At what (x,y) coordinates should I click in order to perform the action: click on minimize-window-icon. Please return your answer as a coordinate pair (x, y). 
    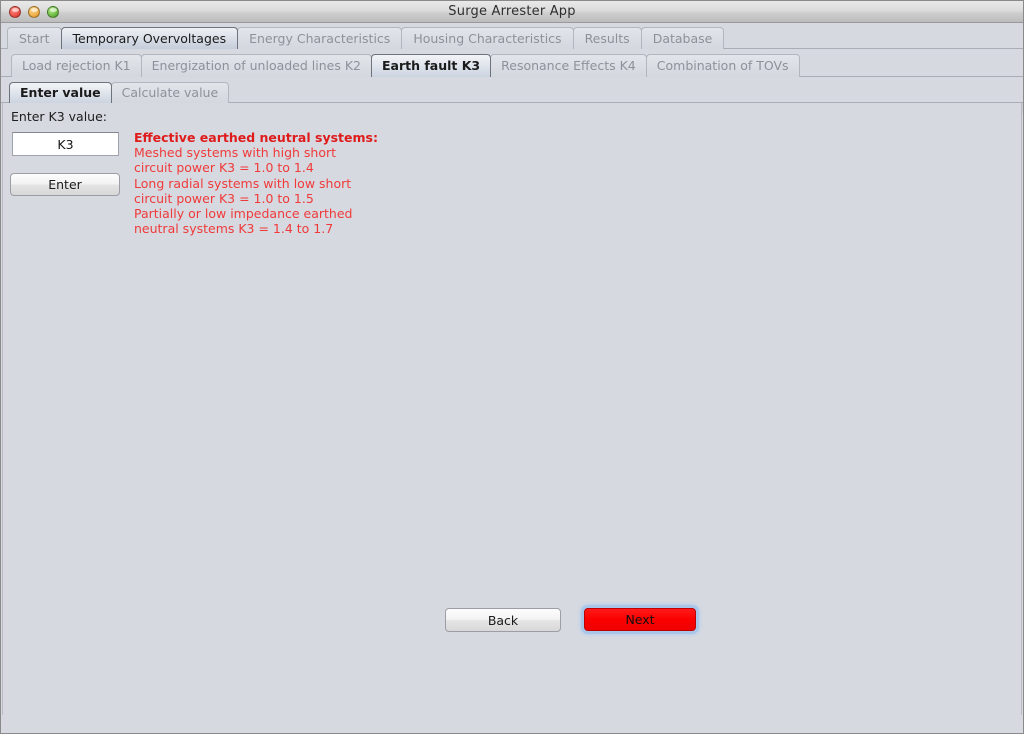
    Looking at the image, I should click on (34, 11).